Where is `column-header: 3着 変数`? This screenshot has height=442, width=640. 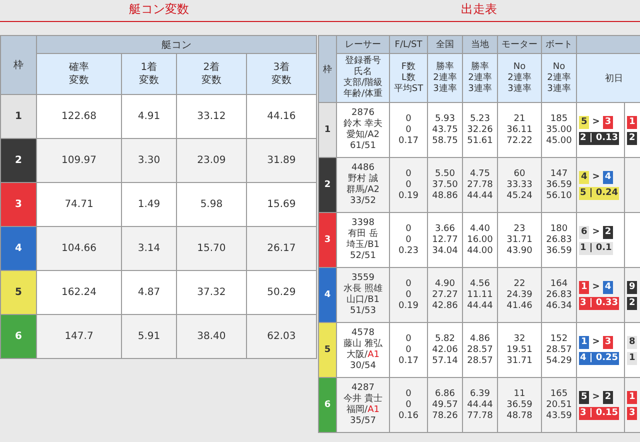 column-header: 3着 変数 is located at coordinates (281, 74).